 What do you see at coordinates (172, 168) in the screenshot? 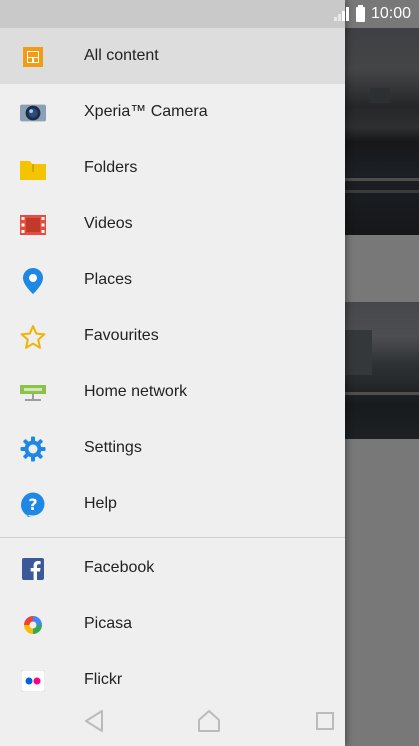
I see `drawer-item-folders: Folders` at bounding box center [172, 168].